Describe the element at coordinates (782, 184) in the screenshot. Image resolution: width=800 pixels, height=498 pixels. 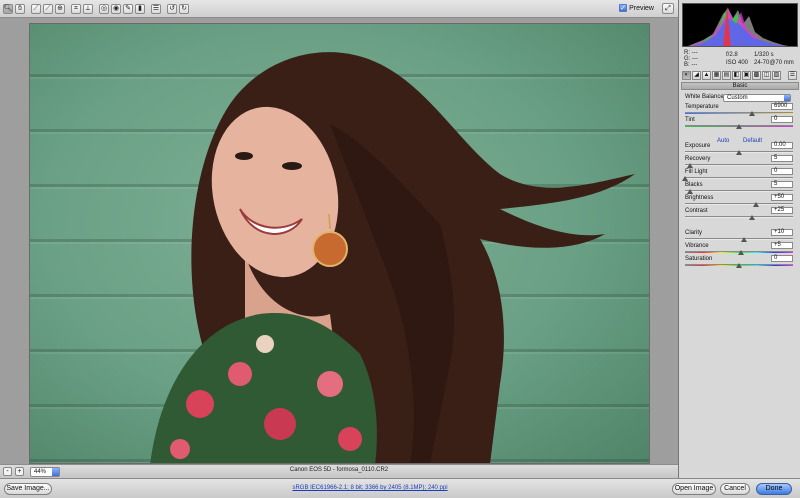
I see `blacks-value-field: 5` at that location.